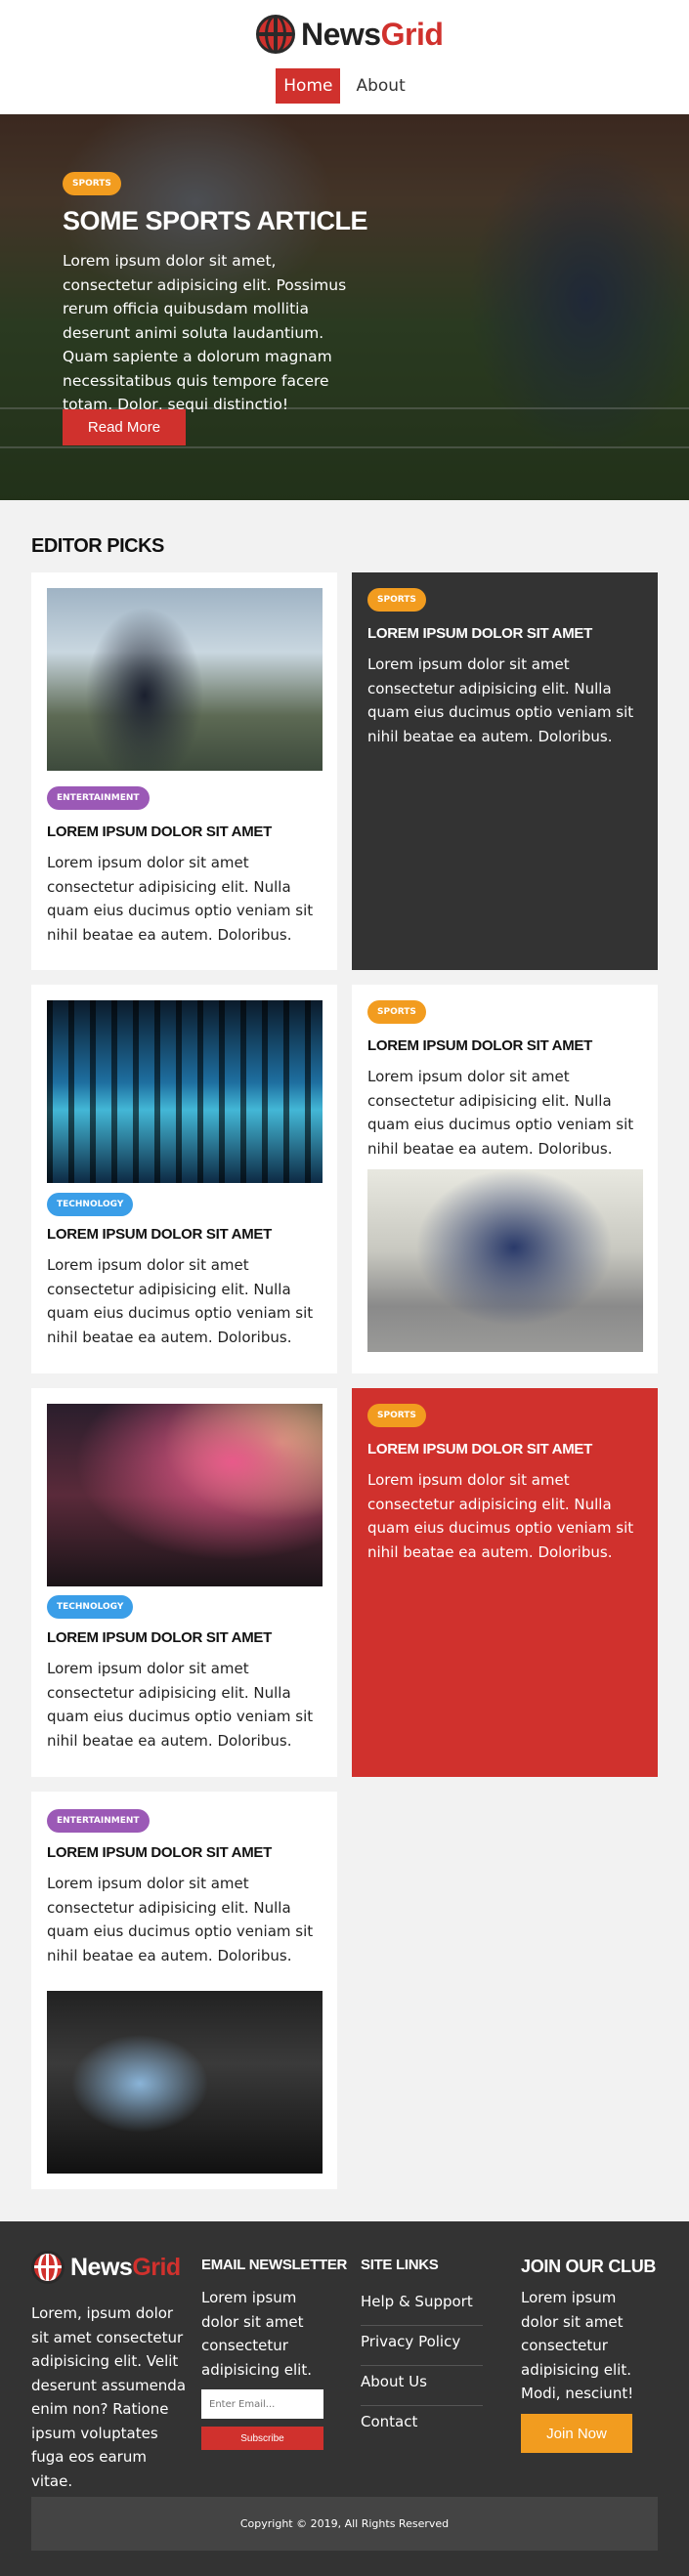 The height and width of the screenshot is (2576, 689). I want to click on cyclists-image, so click(505, 1260).